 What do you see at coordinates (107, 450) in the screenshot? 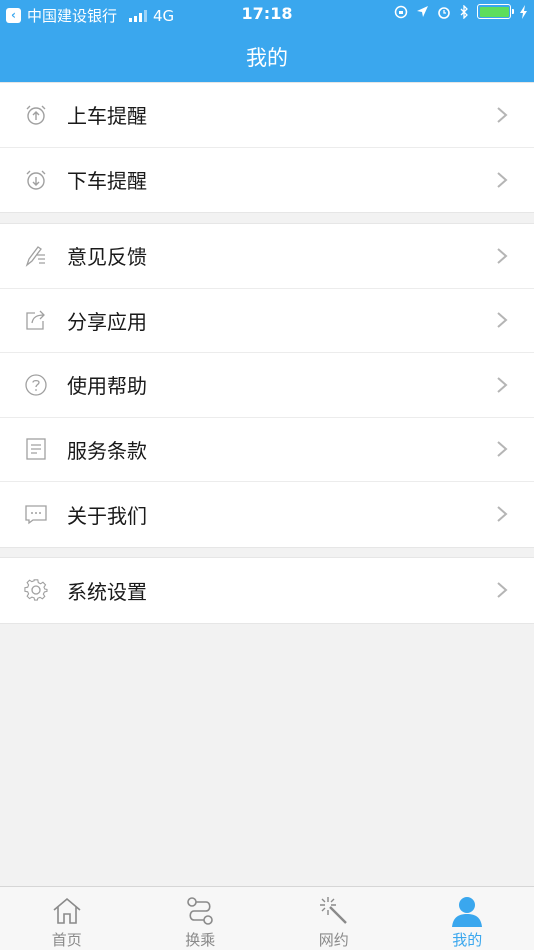
I see `menu-item-label: 服务条款` at bounding box center [107, 450].